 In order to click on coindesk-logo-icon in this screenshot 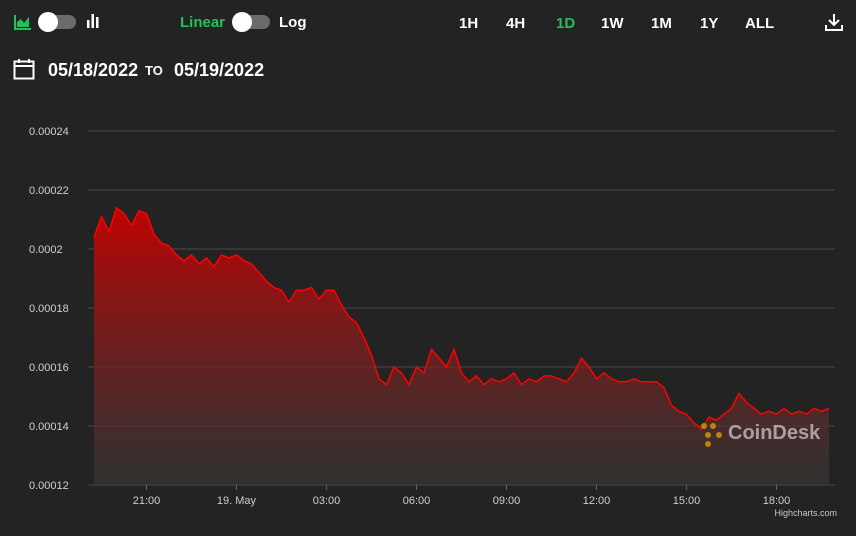, I will do `click(711, 435)`.